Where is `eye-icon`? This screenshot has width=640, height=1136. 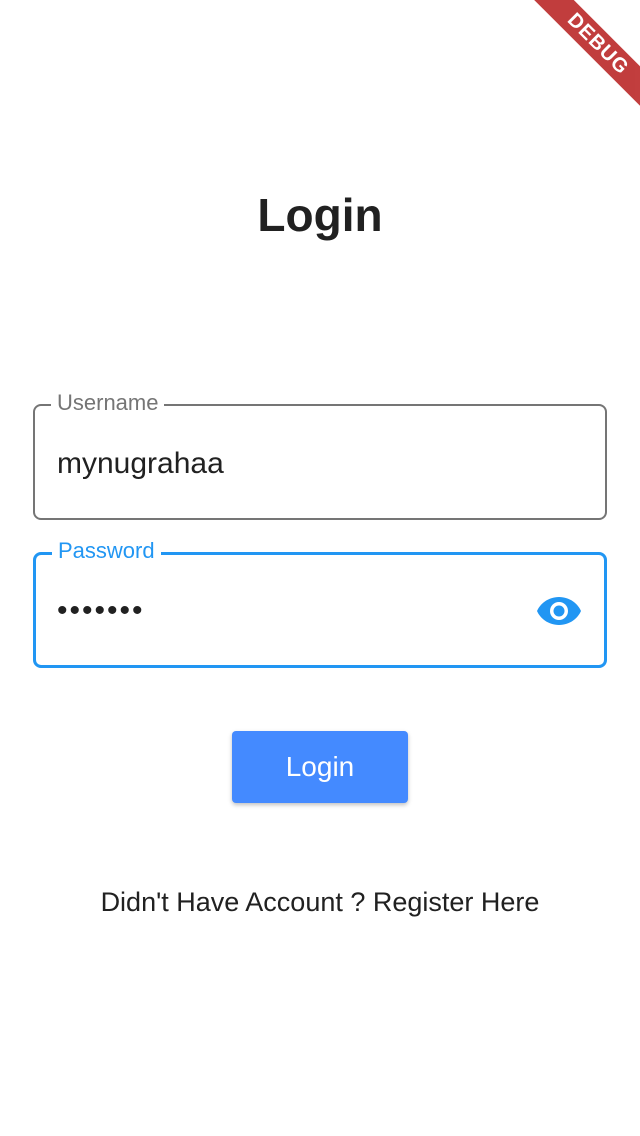
eye-icon is located at coordinates (559, 611).